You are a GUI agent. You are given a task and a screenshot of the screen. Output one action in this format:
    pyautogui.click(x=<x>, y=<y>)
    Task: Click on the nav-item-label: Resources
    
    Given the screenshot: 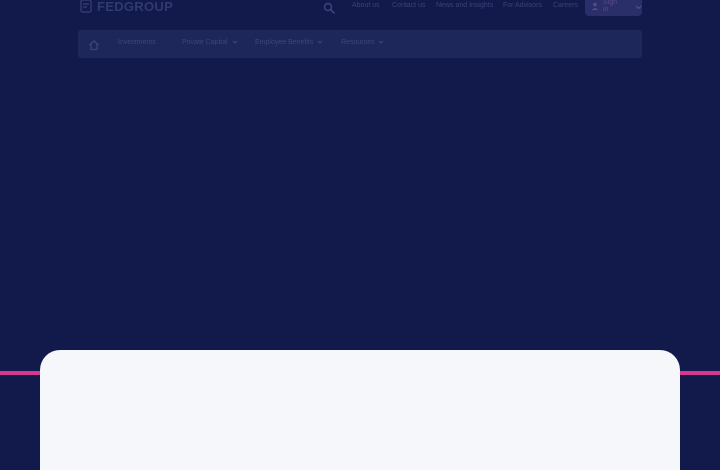 What is the action you would take?
    pyautogui.click(x=358, y=42)
    